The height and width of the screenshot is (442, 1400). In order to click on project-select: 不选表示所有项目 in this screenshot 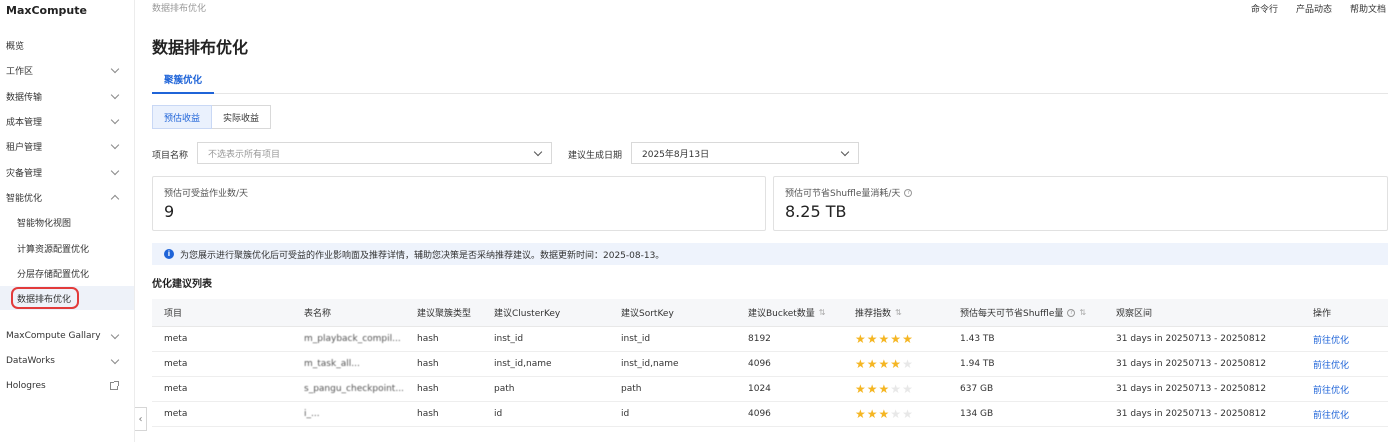, I will do `click(374, 153)`.